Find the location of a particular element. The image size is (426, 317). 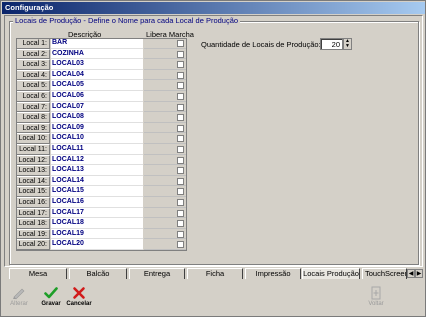

tab-impressao: Impressão is located at coordinates (273, 273).